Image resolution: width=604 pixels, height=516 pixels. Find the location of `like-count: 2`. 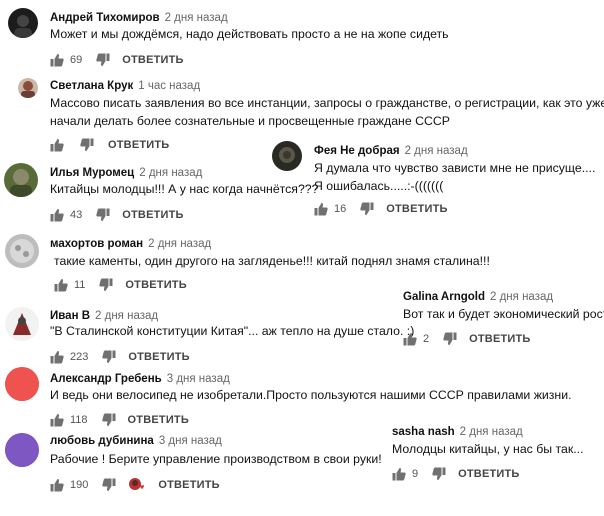

like-count: 2 is located at coordinates (426, 339).